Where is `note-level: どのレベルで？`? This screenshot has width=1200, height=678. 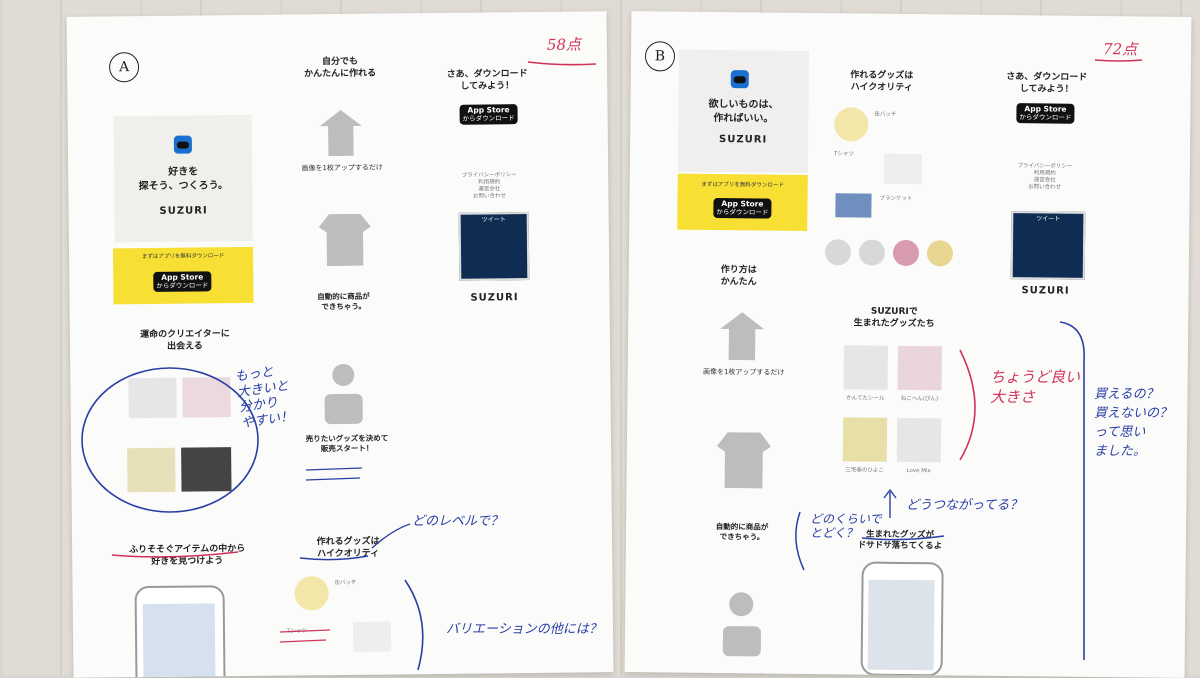
note-level: どのレベルで？ is located at coordinates (458, 521).